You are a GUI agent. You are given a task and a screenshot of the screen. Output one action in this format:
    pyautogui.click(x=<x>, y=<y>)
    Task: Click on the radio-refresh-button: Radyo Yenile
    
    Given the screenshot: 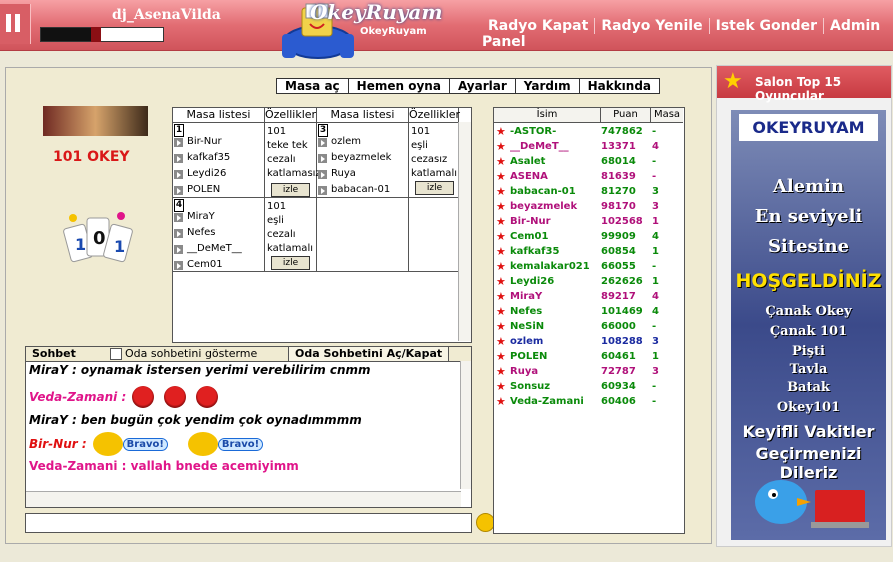 What is the action you would take?
    pyautogui.click(x=652, y=26)
    